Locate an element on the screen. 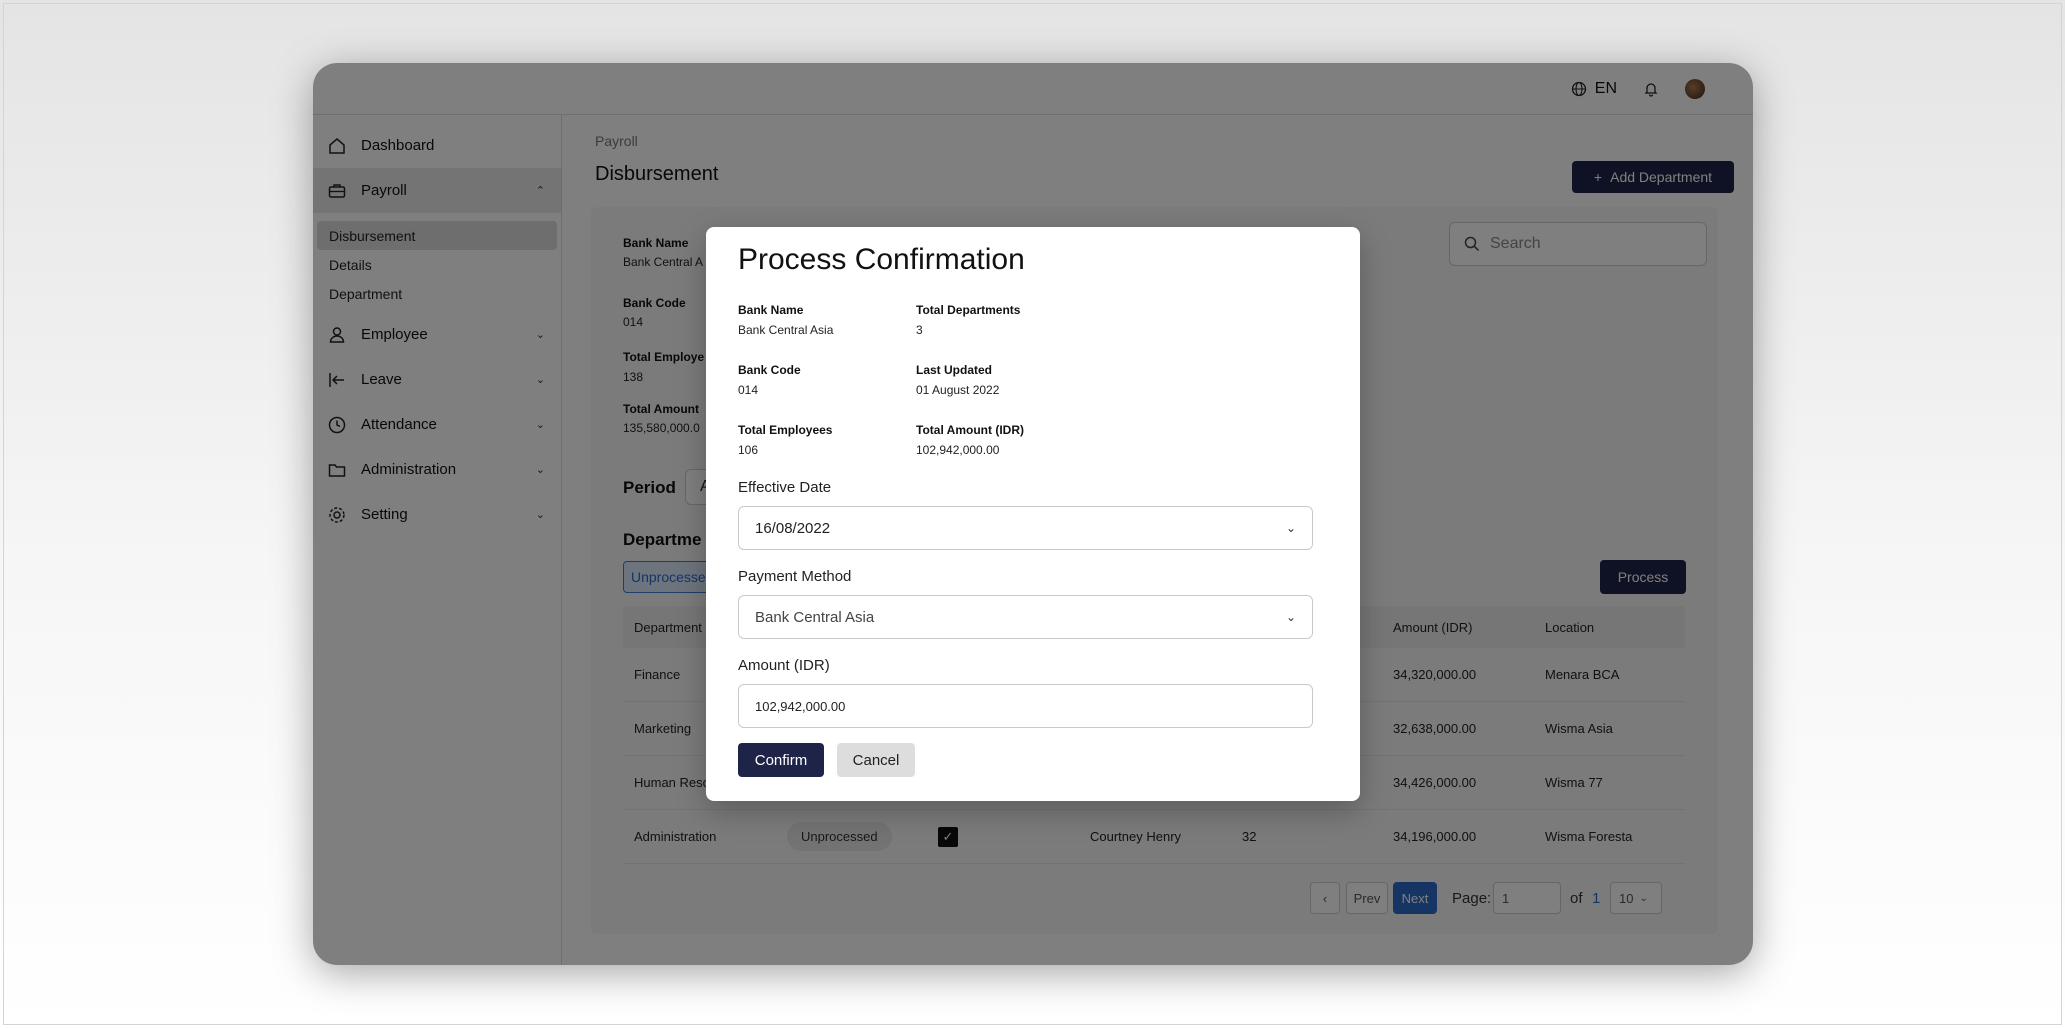 The image size is (2065, 1028). confirm-button: Confirm is located at coordinates (781, 760).